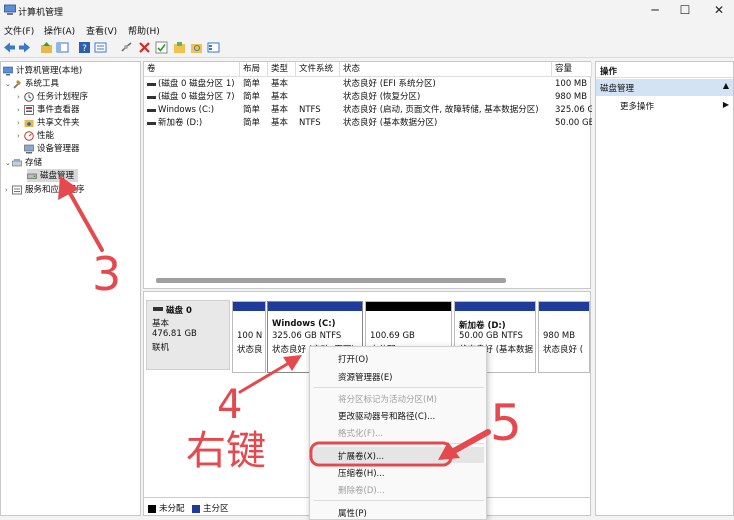 This screenshot has width=734, height=520. Describe the element at coordinates (230, 405) in the screenshot. I see `annotation-step-4: 4` at that location.